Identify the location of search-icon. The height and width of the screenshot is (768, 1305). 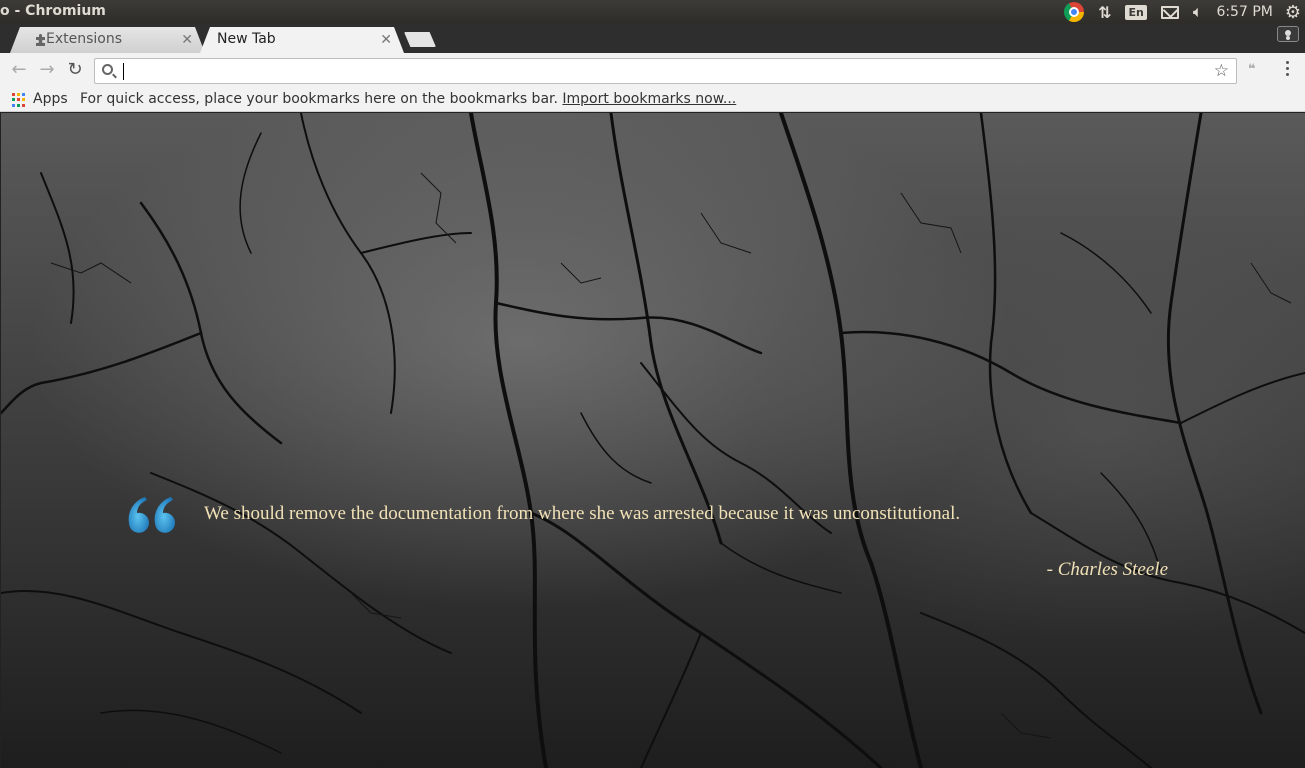
(107, 69).